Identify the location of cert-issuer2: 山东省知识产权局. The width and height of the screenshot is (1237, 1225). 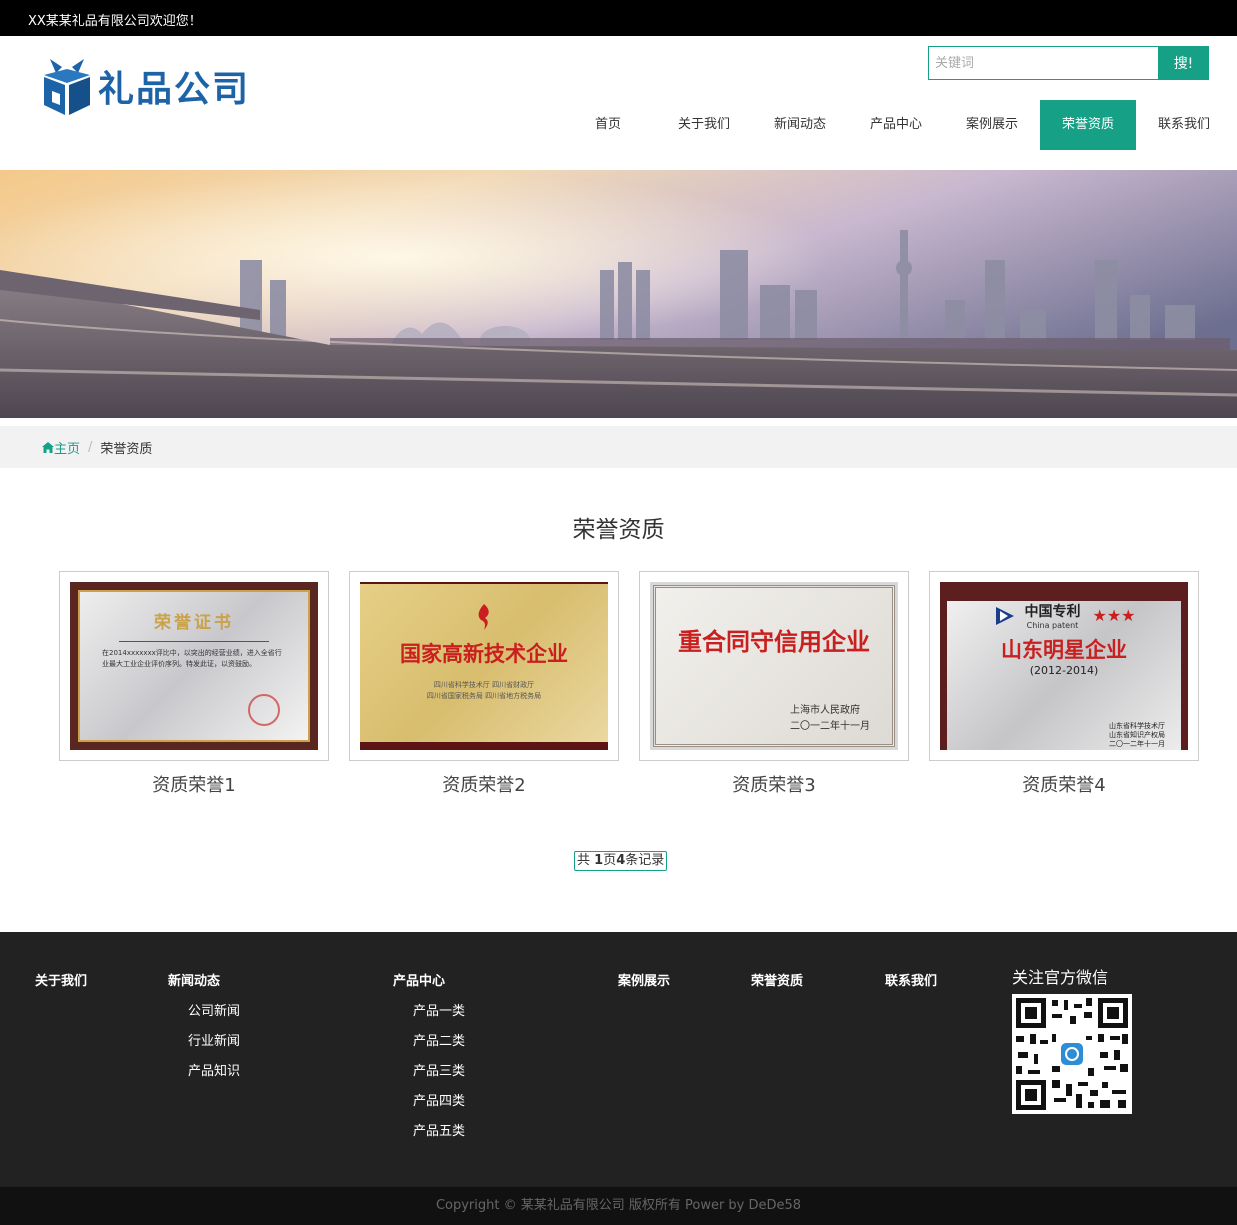
(1137, 735).